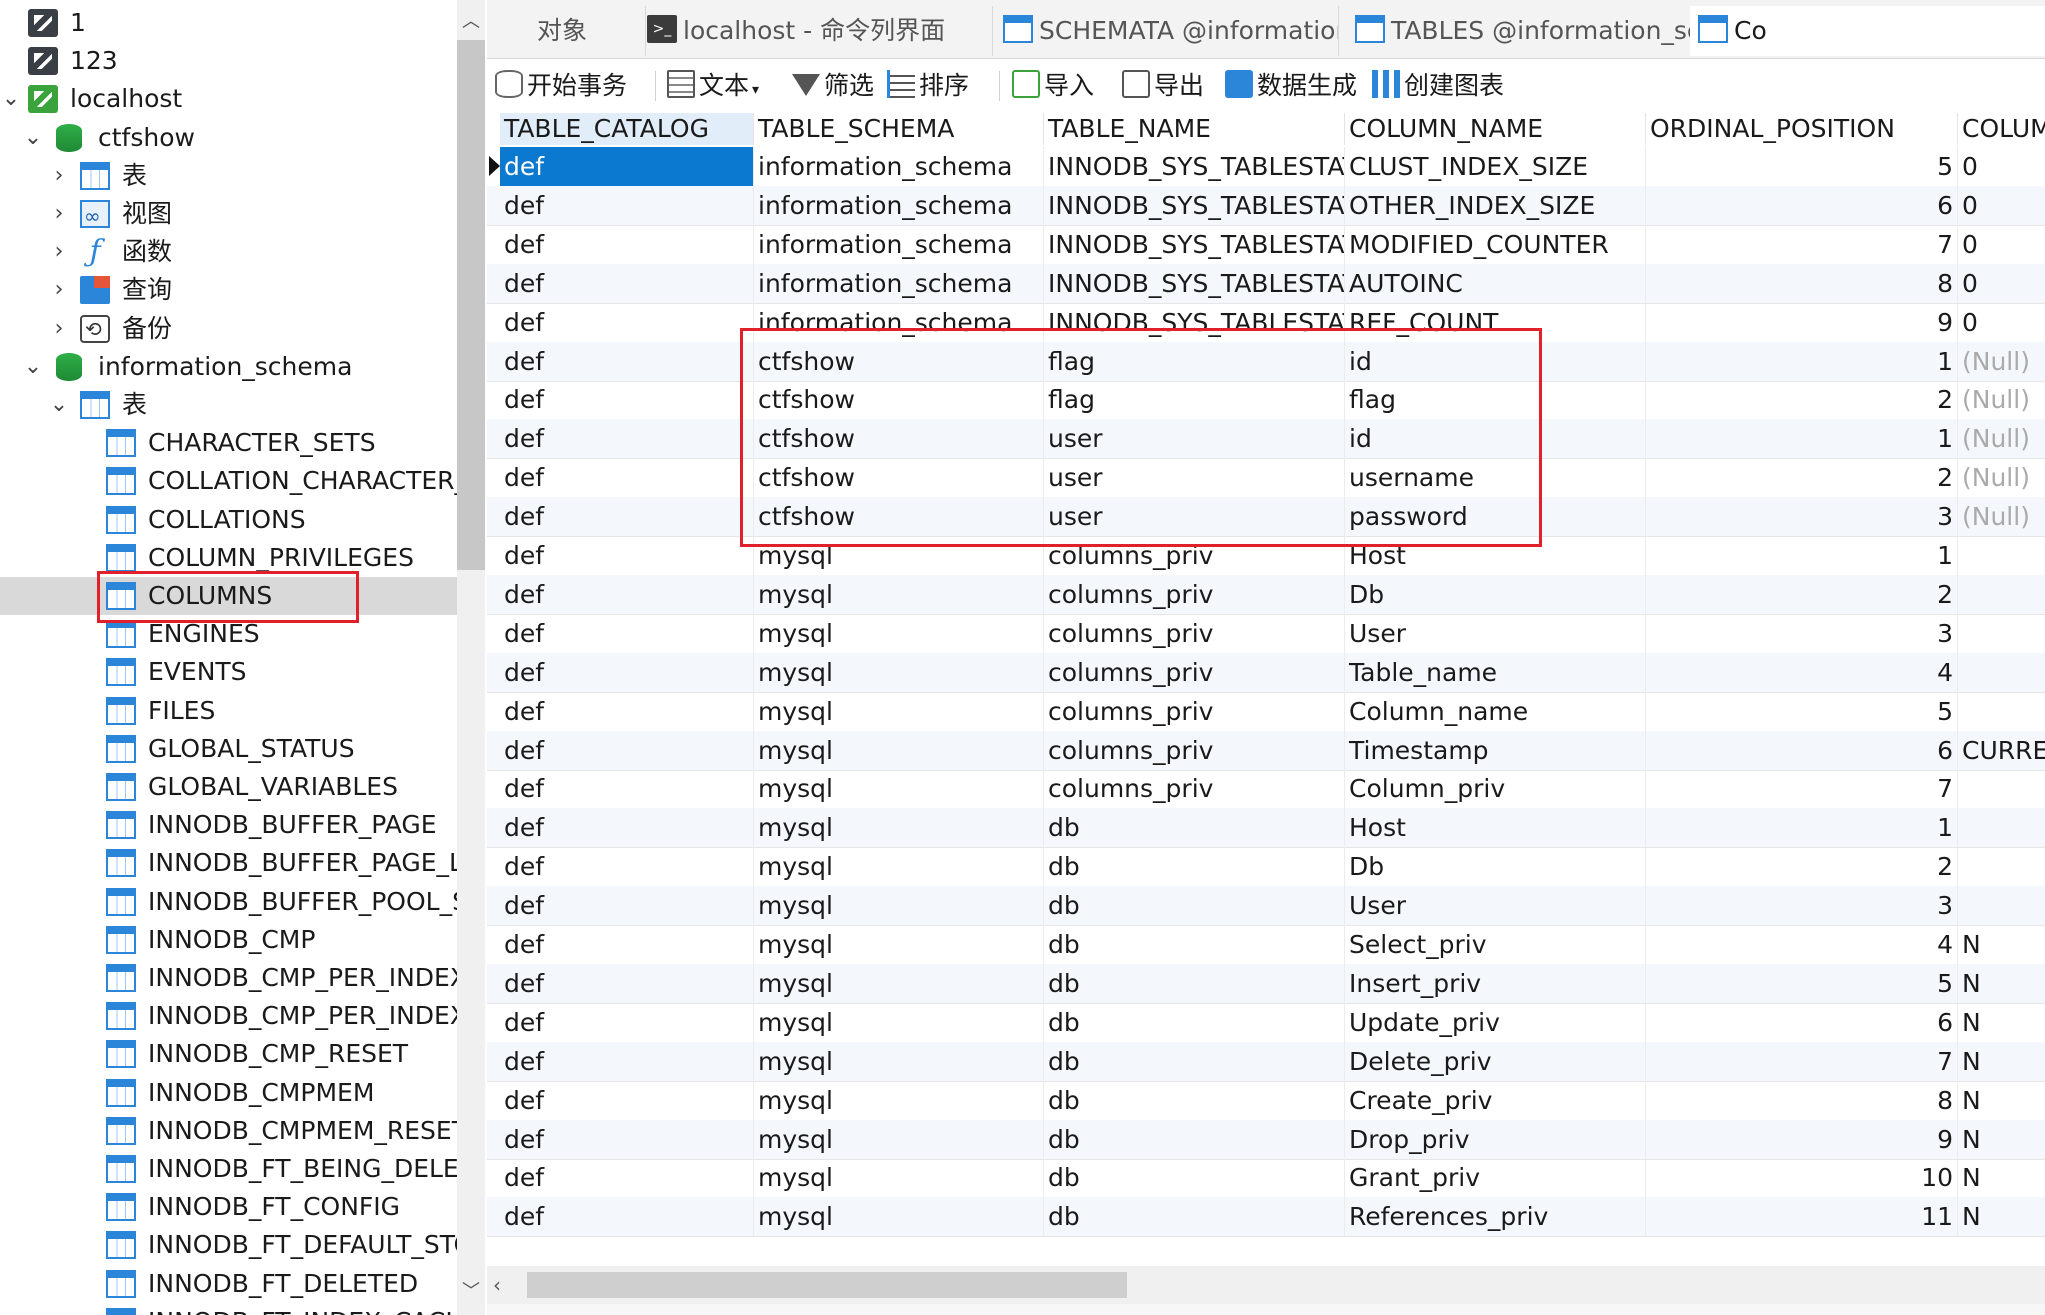 The image size is (2045, 1315). What do you see at coordinates (820, 31) in the screenshot?
I see `tab-command-line: >_ localhost - 命令列界面` at bounding box center [820, 31].